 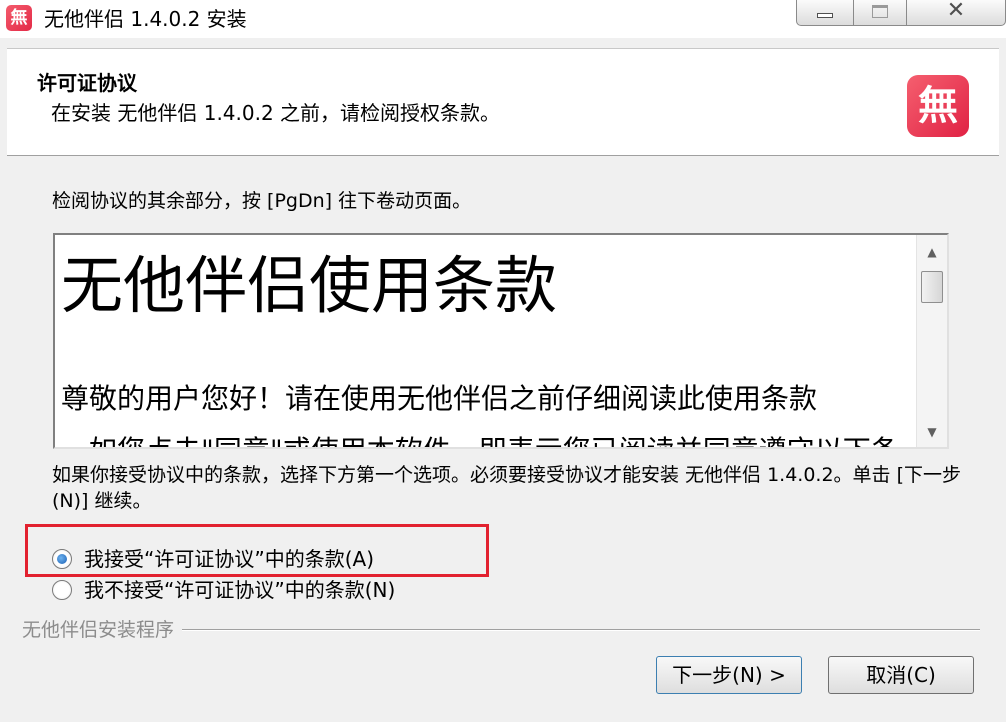 What do you see at coordinates (729, 675) in the screenshot?
I see `next-button: 下一步(N) >` at bounding box center [729, 675].